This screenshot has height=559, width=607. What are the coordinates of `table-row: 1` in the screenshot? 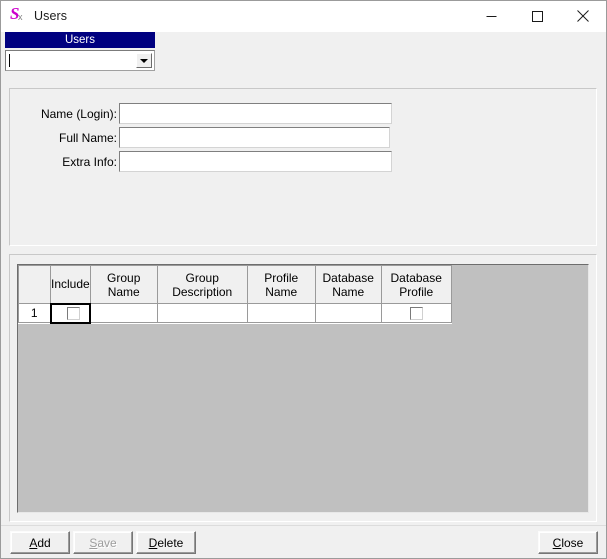 It's located at (235, 313).